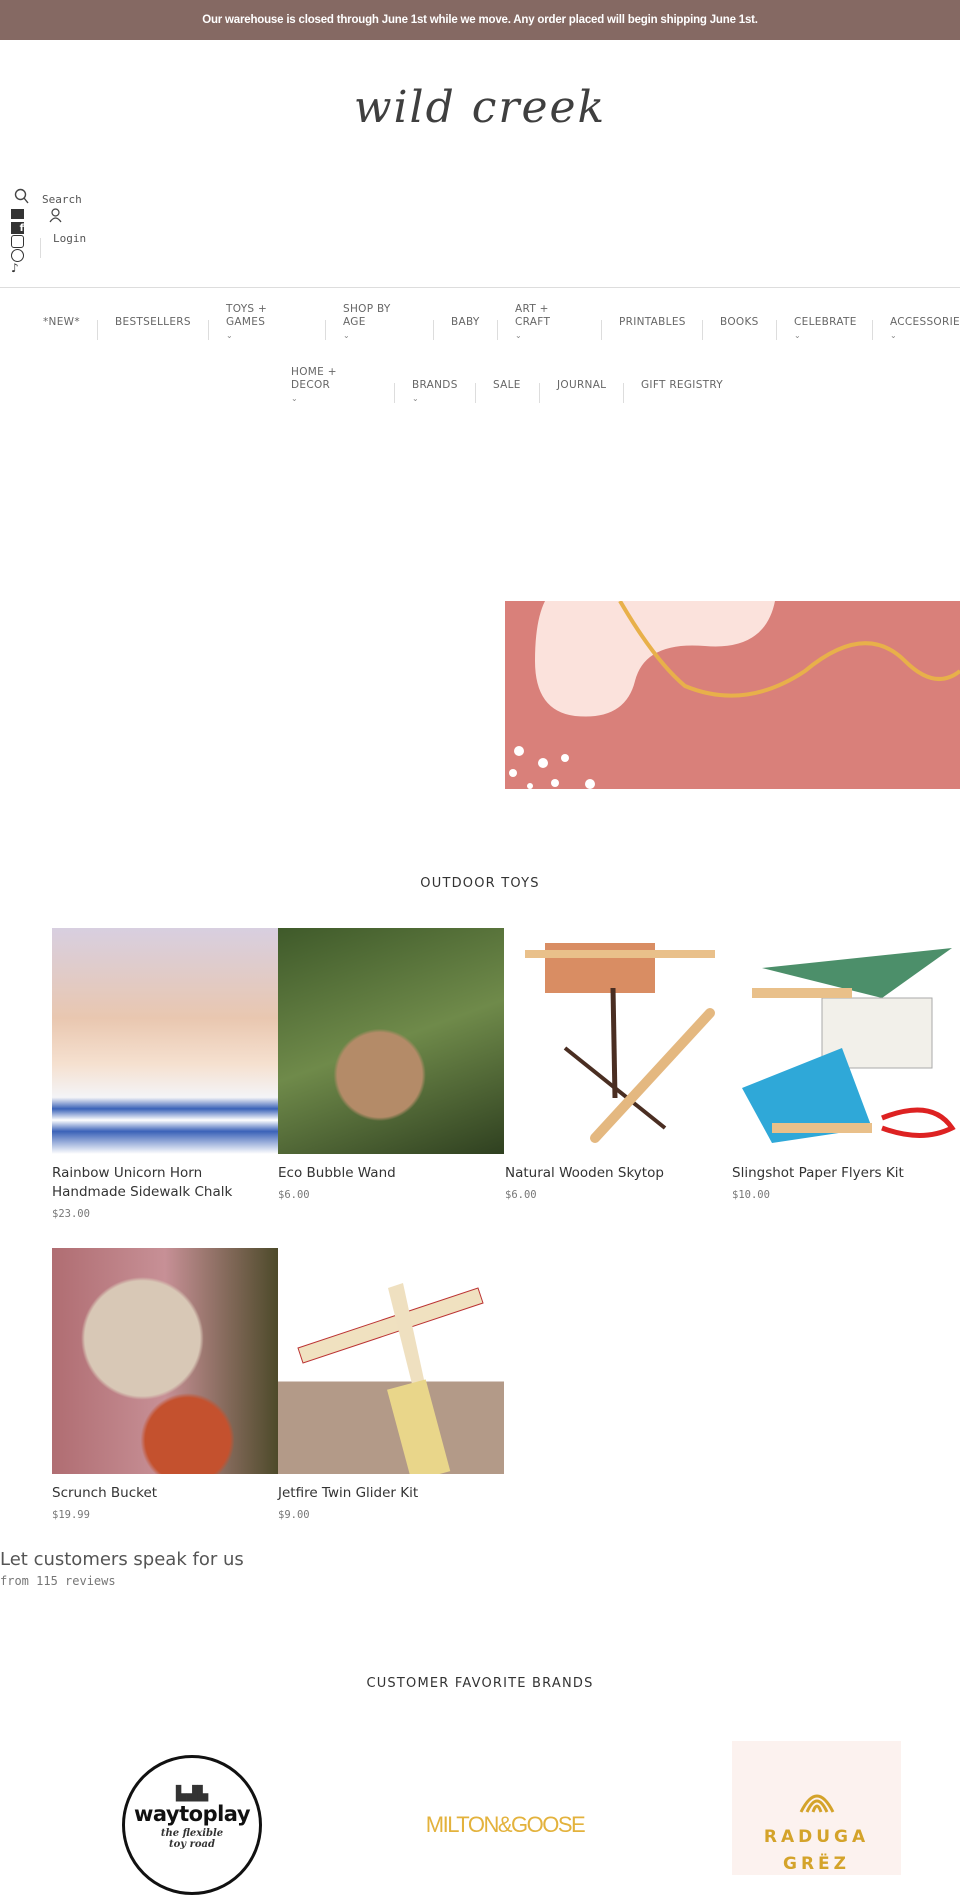  What do you see at coordinates (480, 883) in the screenshot?
I see `section-title-outdoor-toys: OUTDOOR TOYS` at bounding box center [480, 883].